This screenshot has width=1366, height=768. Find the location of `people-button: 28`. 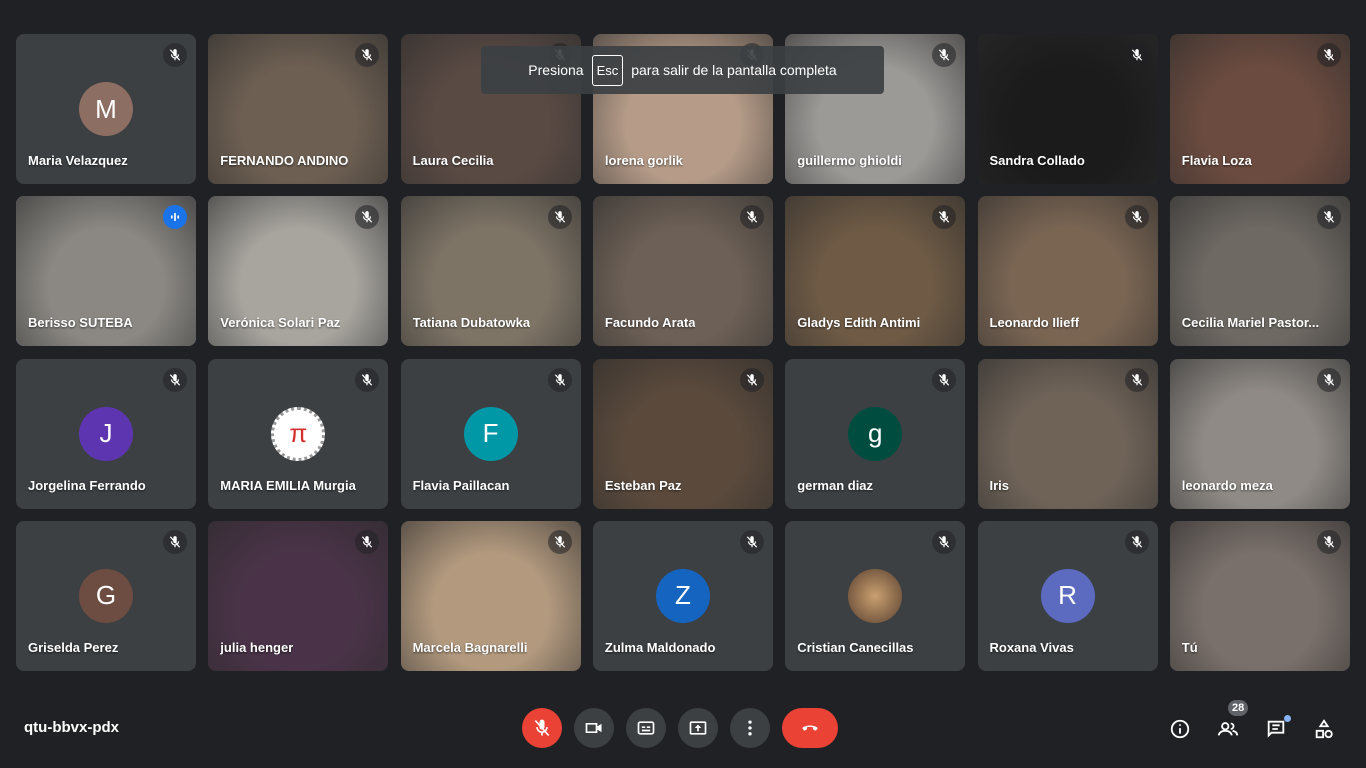

people-button: 28 is located at coordinates (1232, 721).